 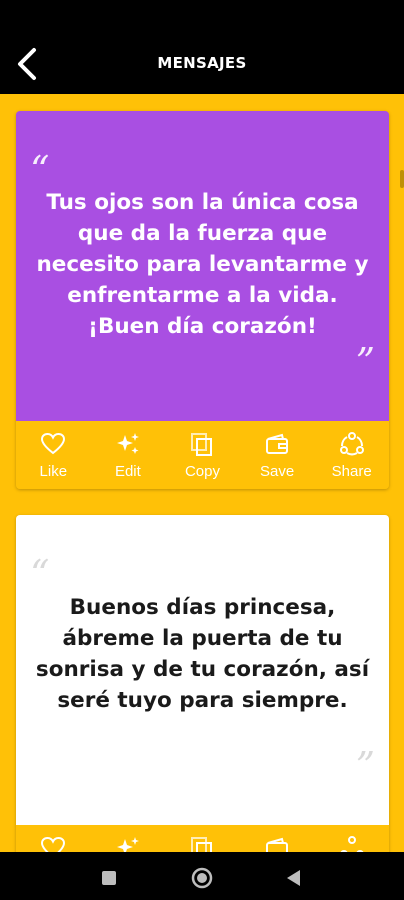 I want to click on like-label: Like, so click(x=53, y=471).